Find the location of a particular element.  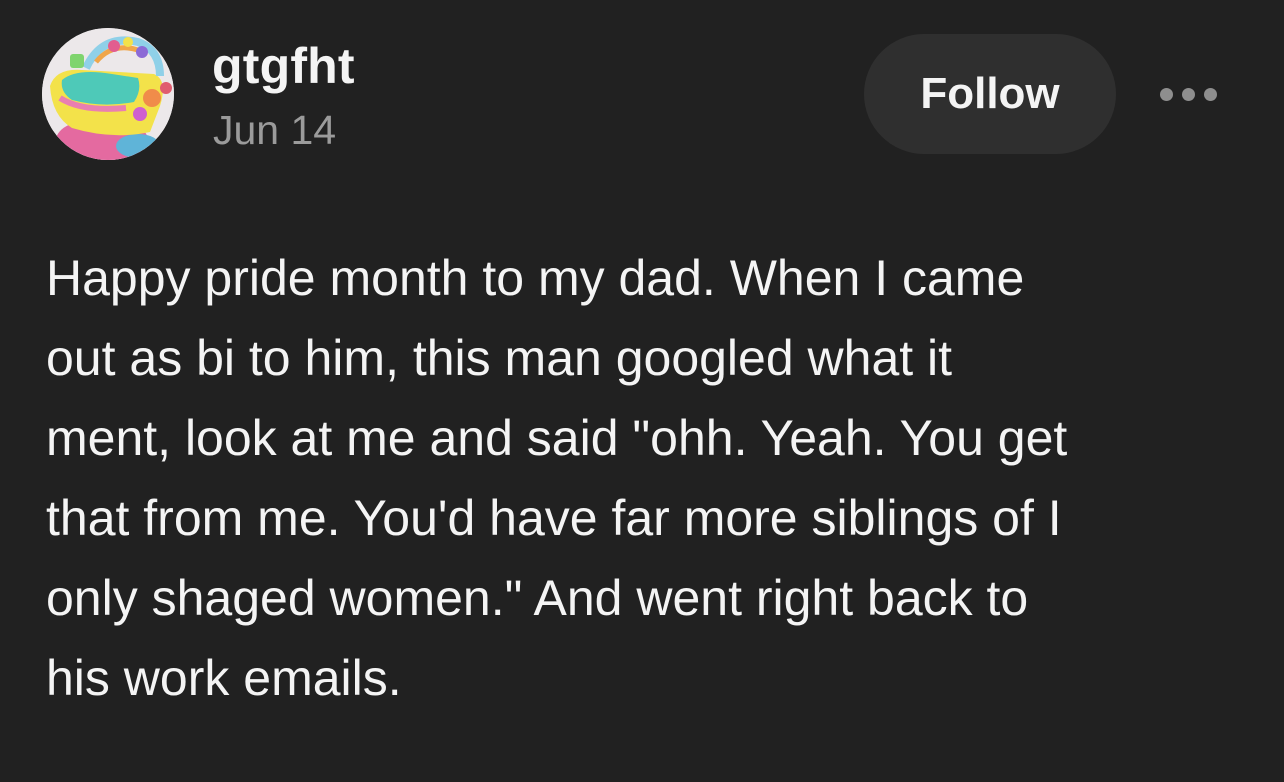

post-body-line: Happy pride month to my dad. When I came is located at coordinates (535, 278).